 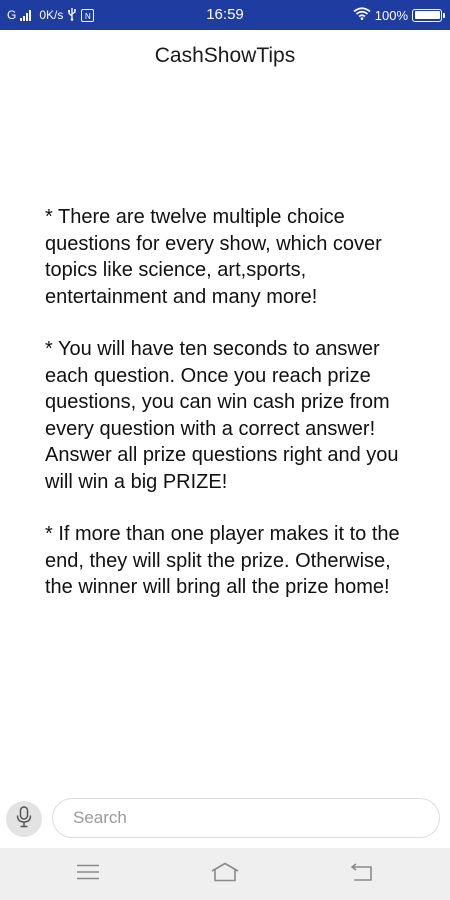 I want to click on status-right: 100%, so click(x=399, y=15).